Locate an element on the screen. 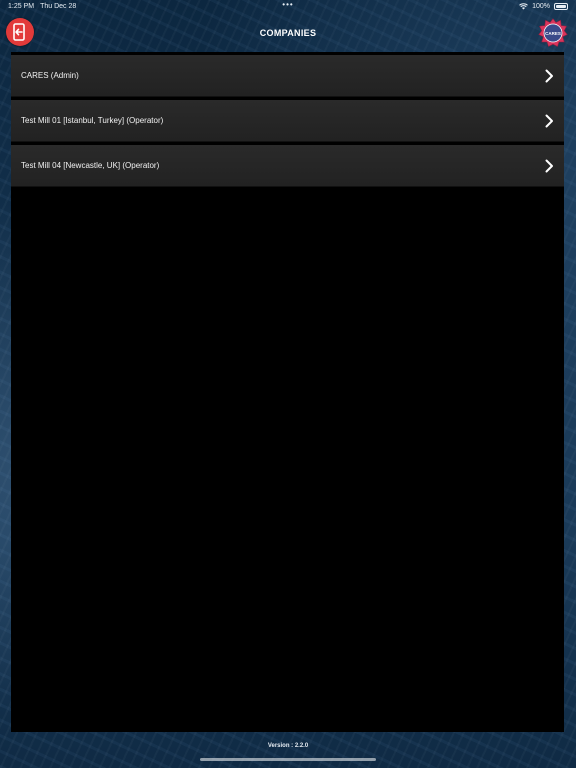 Image resolution: width=576 pixels, height=768 pixels. cares-logo: CARES is located at coordinates (553, 32).